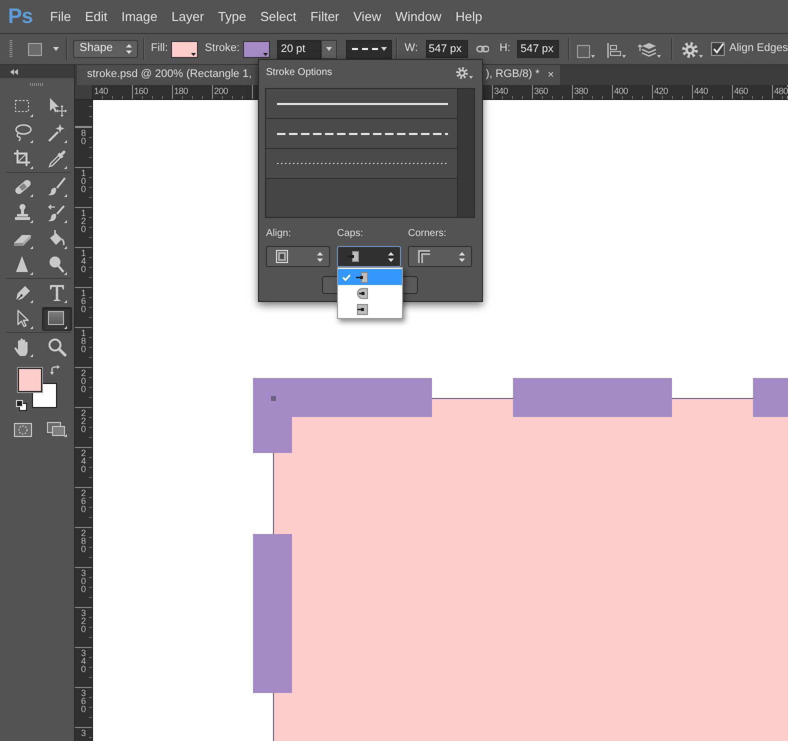  Describe the element at coordinates (770, 397) in the screenshot. I see `stroke-dash` at that location.